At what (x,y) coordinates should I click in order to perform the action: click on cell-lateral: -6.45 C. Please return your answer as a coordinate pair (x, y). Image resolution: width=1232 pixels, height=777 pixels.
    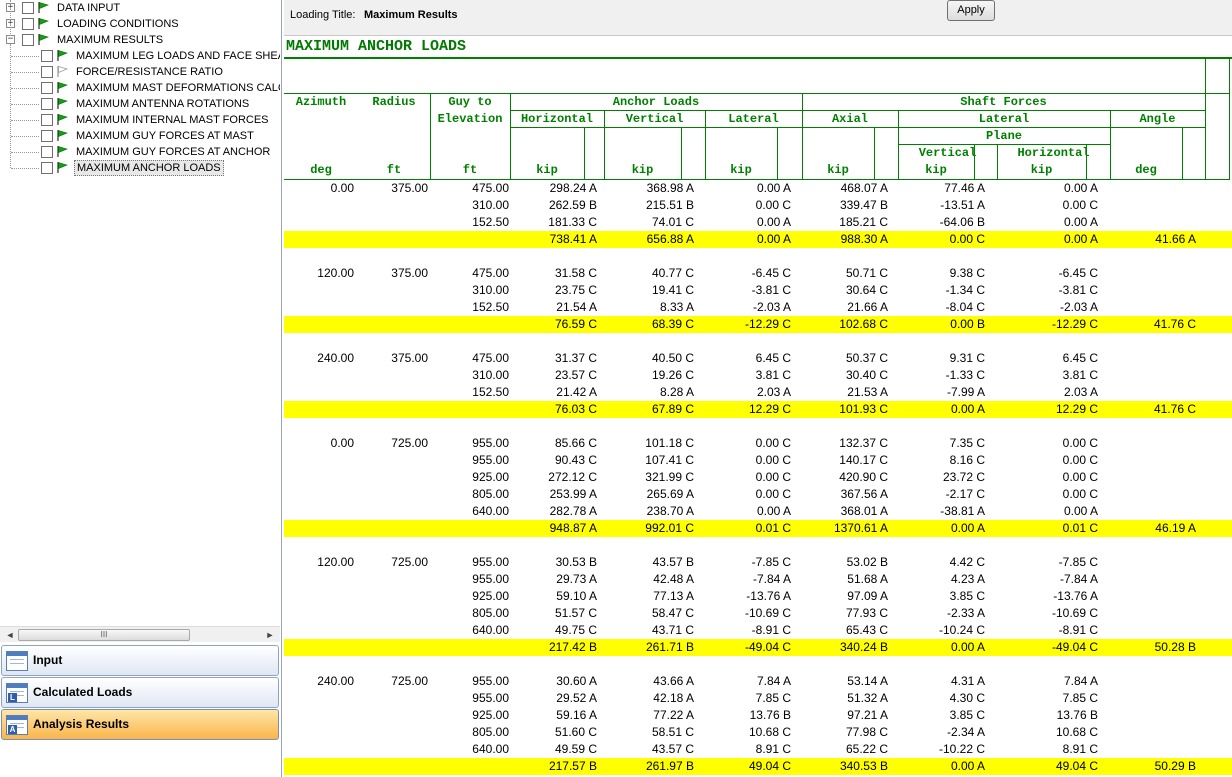
    Looking at the image, I should click on (771, 273).